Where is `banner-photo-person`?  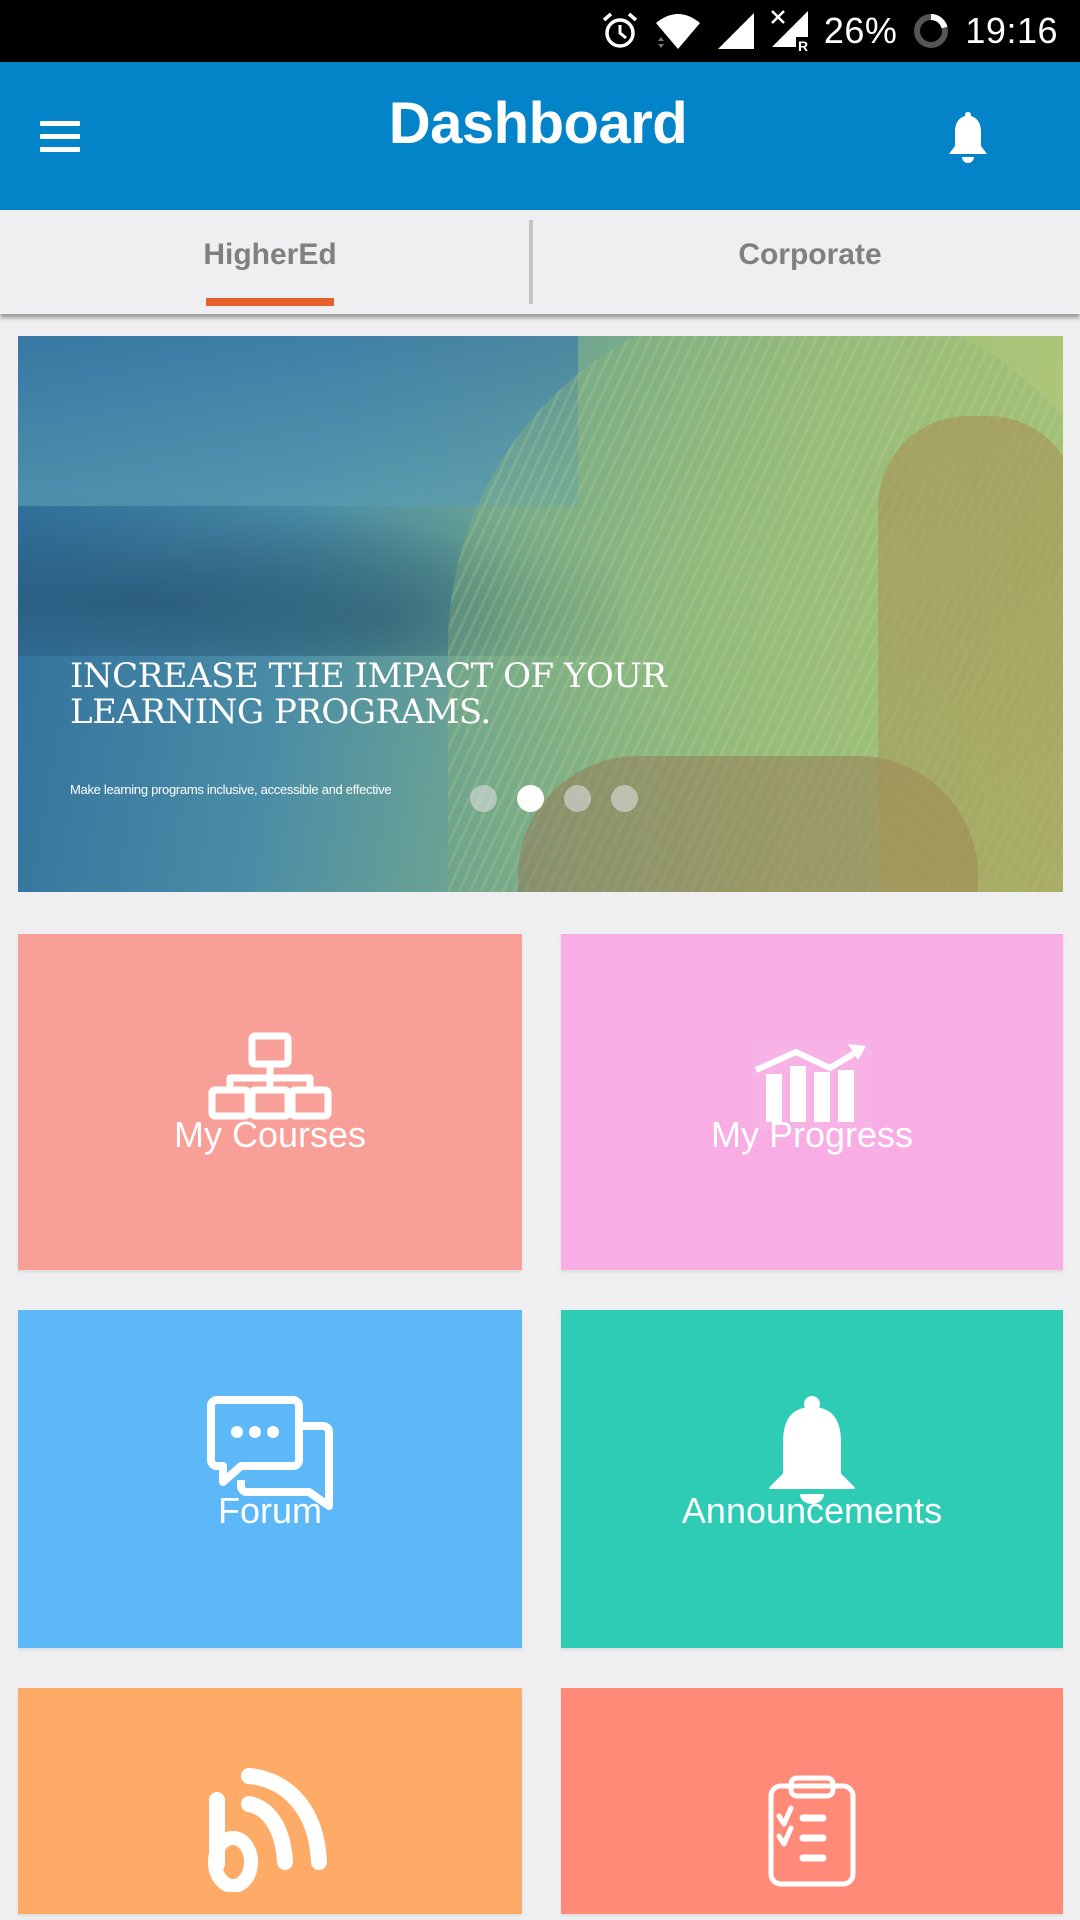 banner-photo-person is located at coordinates (970, 654).